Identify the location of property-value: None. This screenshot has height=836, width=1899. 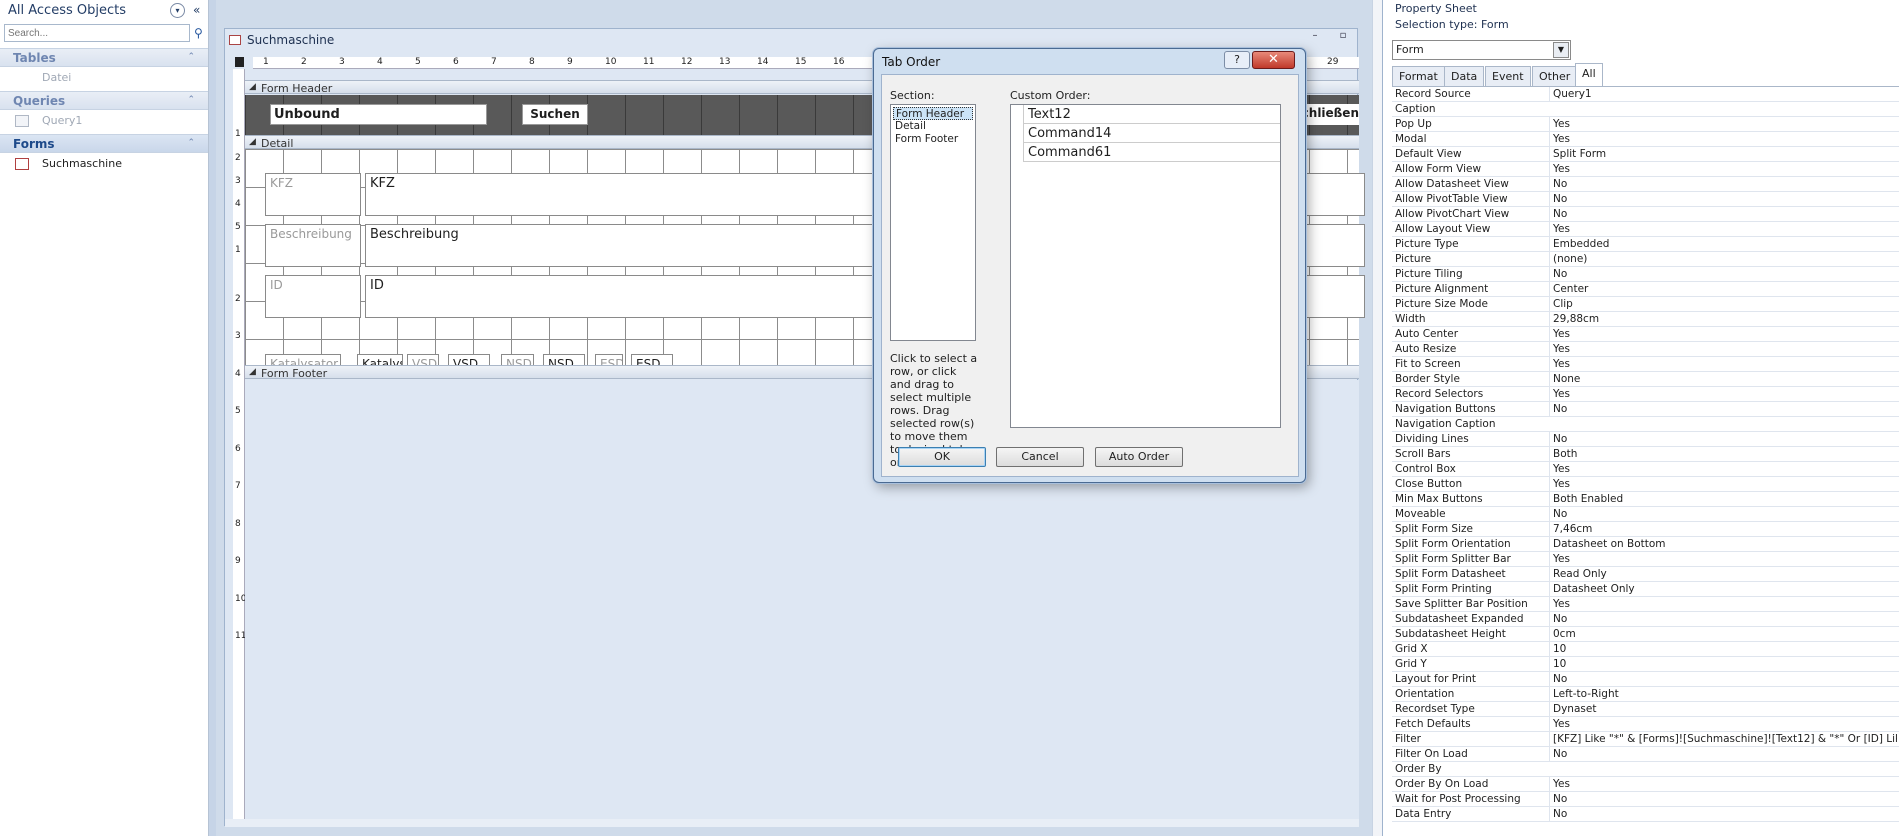
(1723, 379).